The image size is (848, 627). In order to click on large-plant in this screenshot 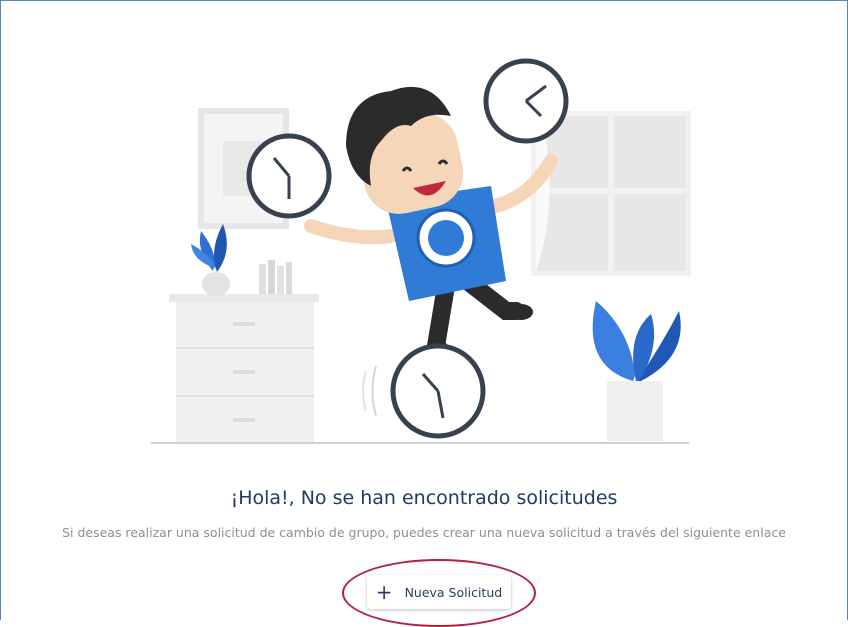, I will do `click(636, 371)`.